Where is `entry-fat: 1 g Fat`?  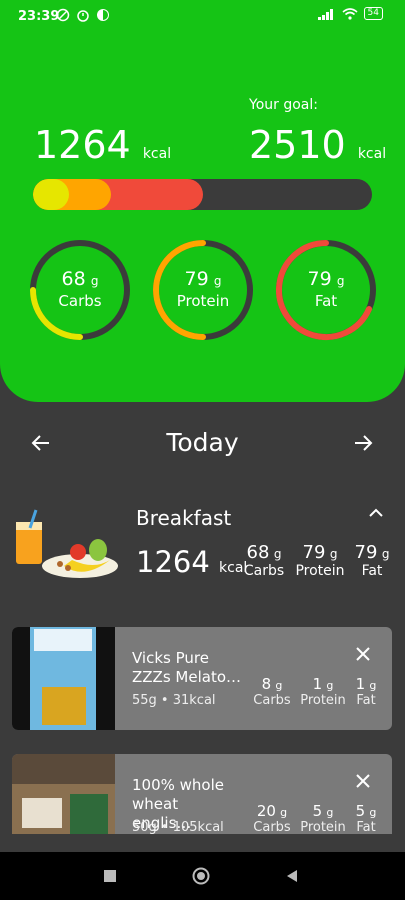 entry-fat: 1 g Fat is located at coordinates (366, 691).